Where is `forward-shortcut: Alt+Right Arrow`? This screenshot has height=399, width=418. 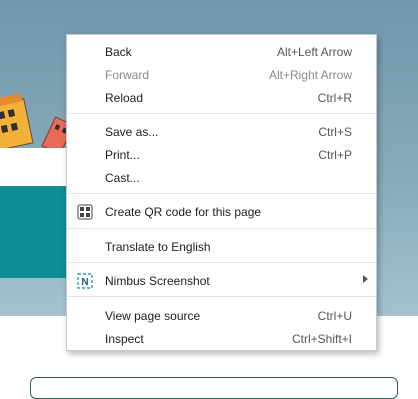
forward-shortcut: Alt+Right Arrow is located at coordinates (310, 75).